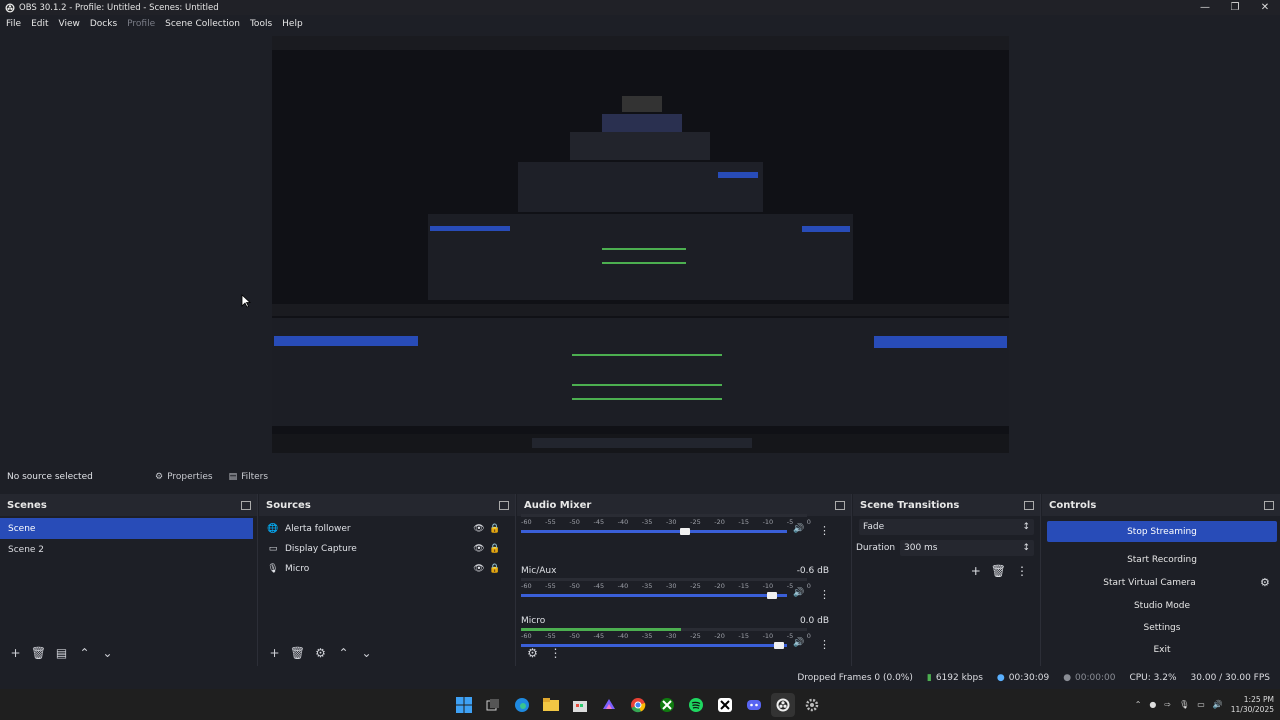 Image resolution: width=1280 pixels, height=720 pixels. What do you see at coordinates (783, 705) in the screenshot?
I see `obs-taskbar-icon` at bounding box center [783, 705].